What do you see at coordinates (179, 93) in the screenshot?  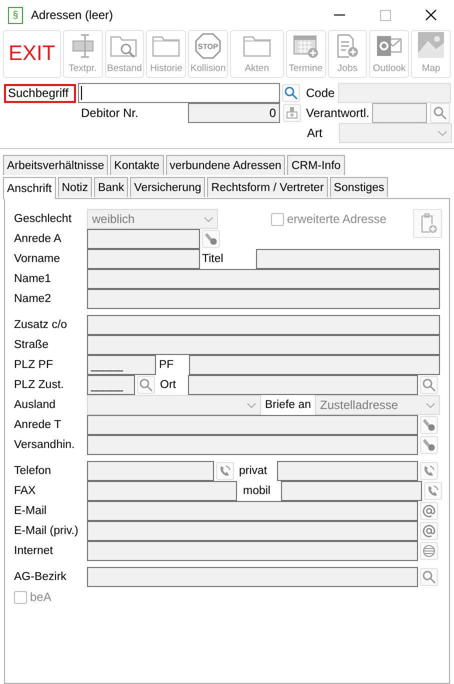 I see `search-field` at bounding box center [179, 93].